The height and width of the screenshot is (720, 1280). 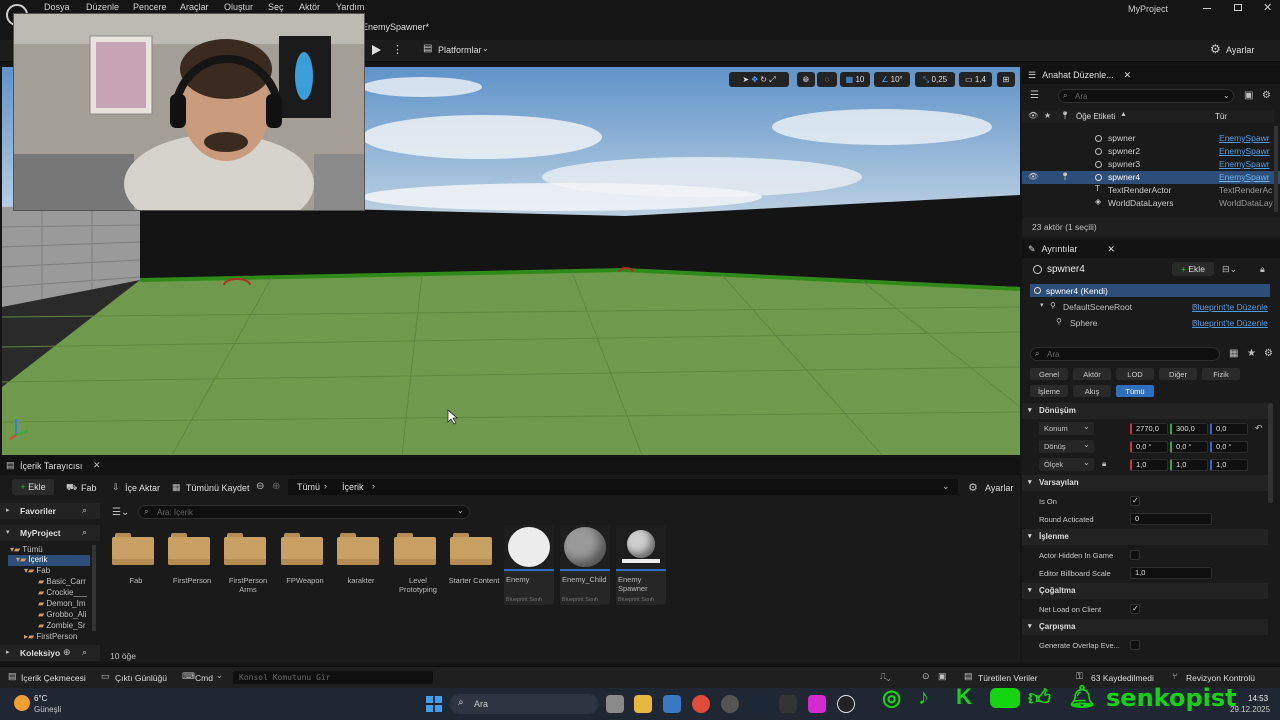 What do you see at coordinates (260, 486) in the screenshot?
I see `back-arrow-icon: ⊖` at bounding box center [260, 486].